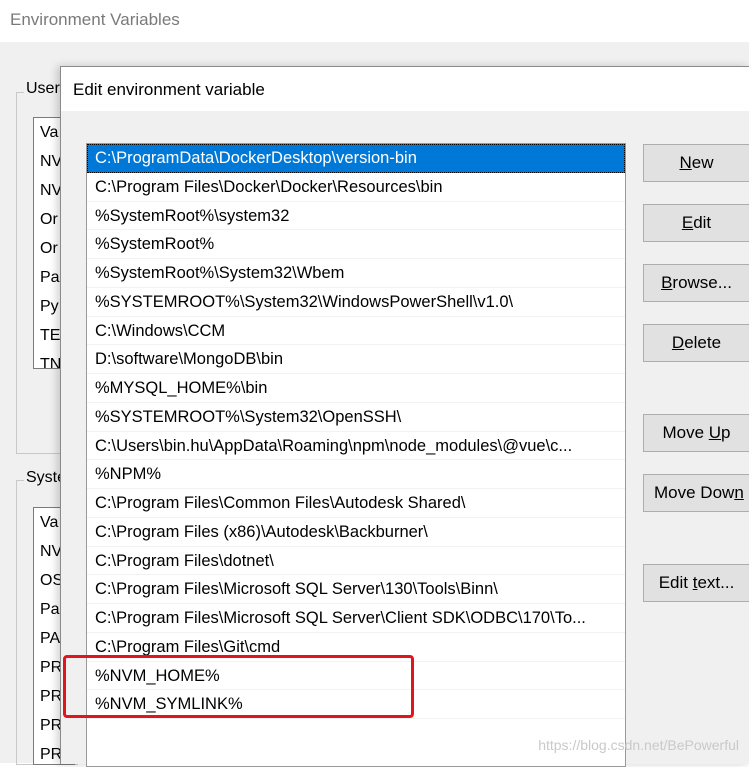 The width and height of the screenshot is (749, 767). What do you see at coordinates (696, 433) in the screenshot?
I see `move-up-button: Move Up` at bounding box center [696, 433].